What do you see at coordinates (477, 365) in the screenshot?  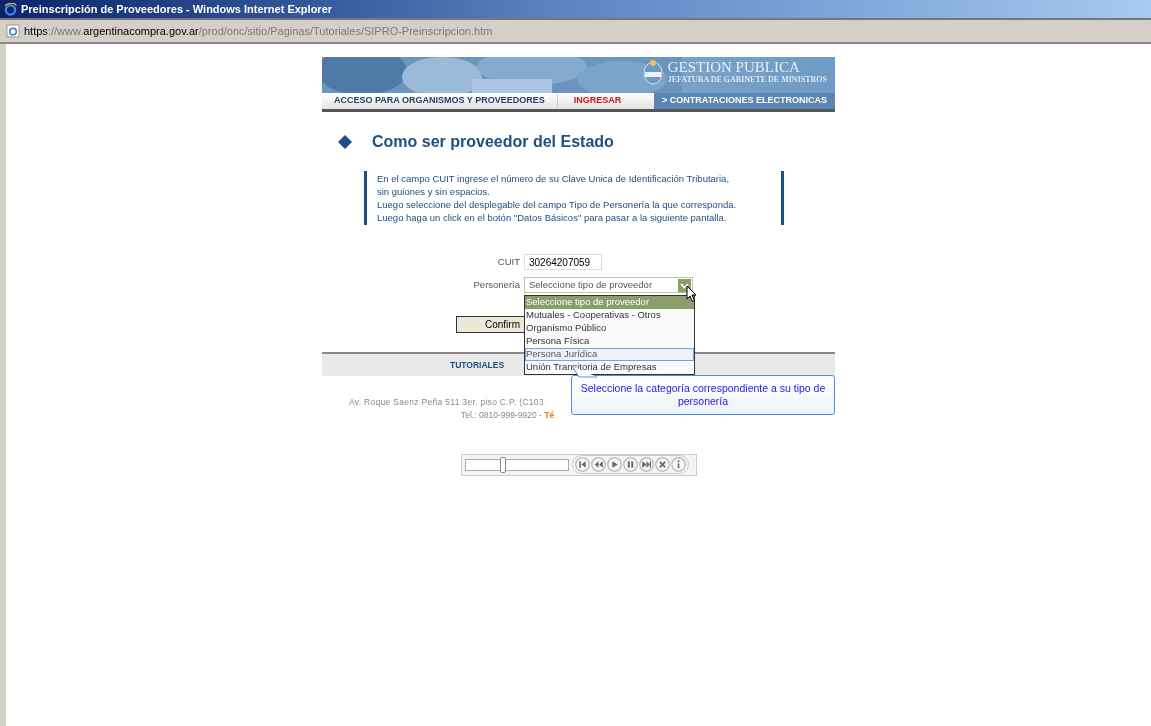 I see `footer-nav-link: TUTORIALES` at bounding box center [477, 365].